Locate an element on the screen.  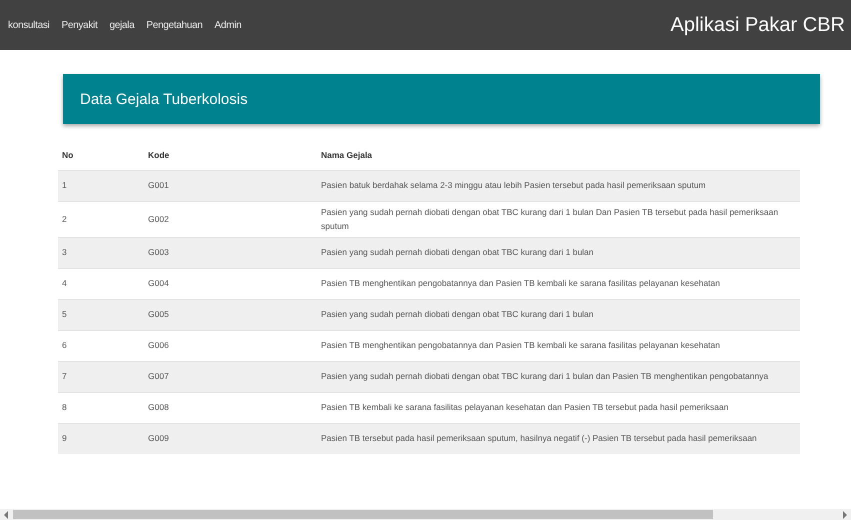
table-cell: 9 is located at coordinates (101, 439).